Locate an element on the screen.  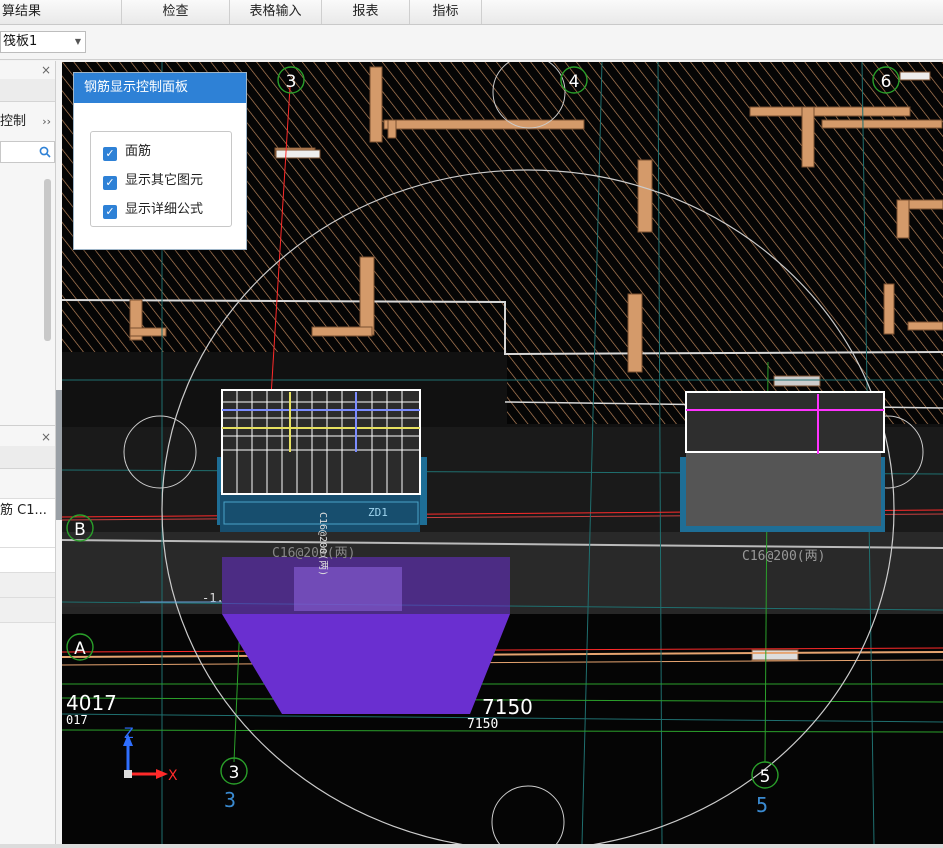
axis-label-a: A is located at coordinates (80, 649).